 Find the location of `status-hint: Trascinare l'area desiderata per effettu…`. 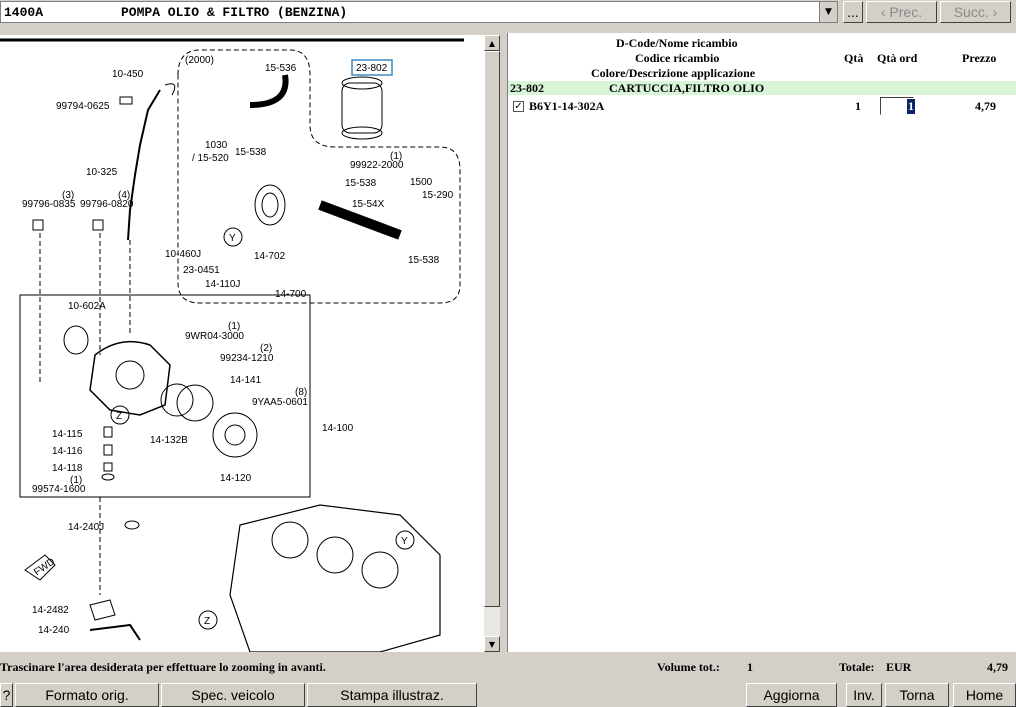

status-hint: Trascinare l'area desiderata per effettu… is located at coordinates (163, 667).